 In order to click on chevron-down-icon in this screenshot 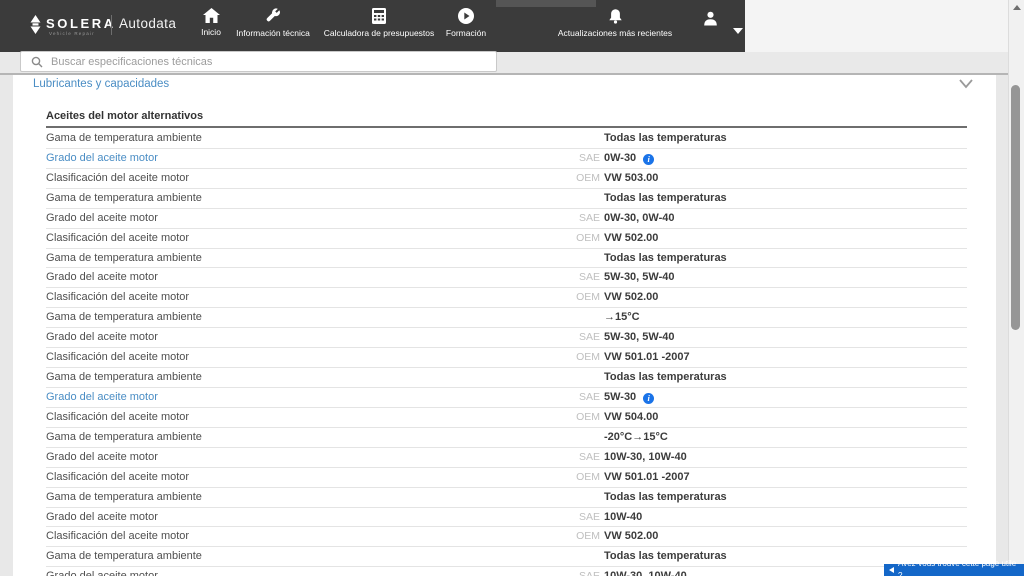, I will do `click(738, 31)`.